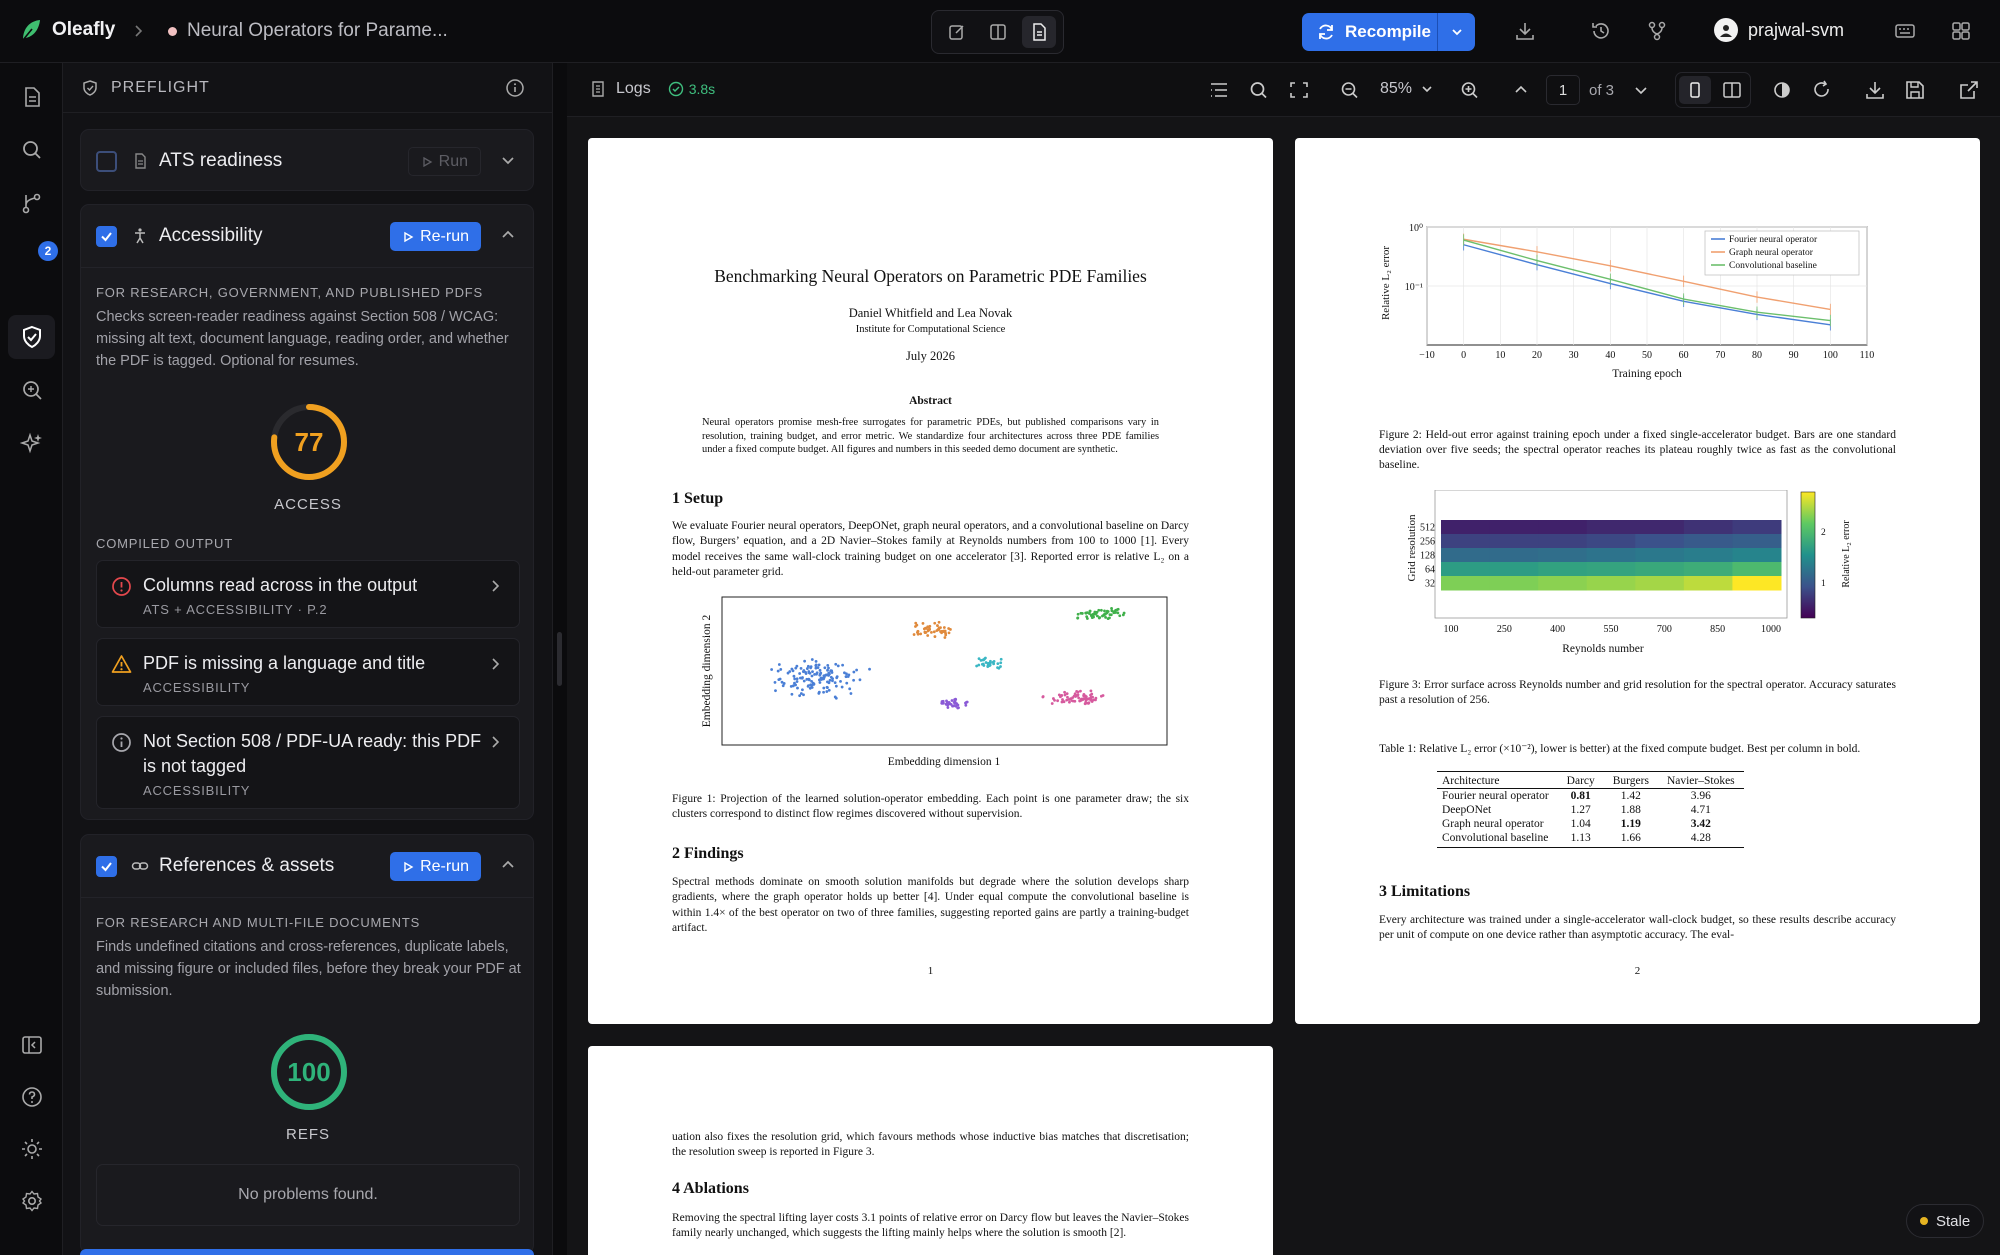  What do you see at coordinates (106, 161) in the screenshot?
I see `ats-checkbox` at bounding box center [106, 161].